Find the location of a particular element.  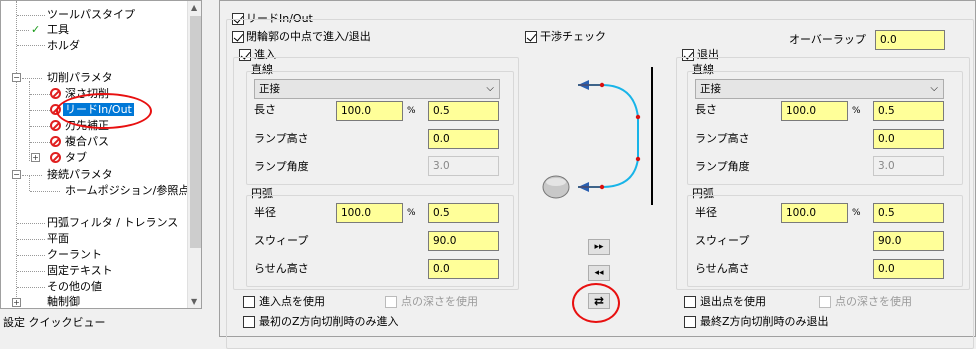

entry-use-point-checkbox is located at coordinates (249, 302).